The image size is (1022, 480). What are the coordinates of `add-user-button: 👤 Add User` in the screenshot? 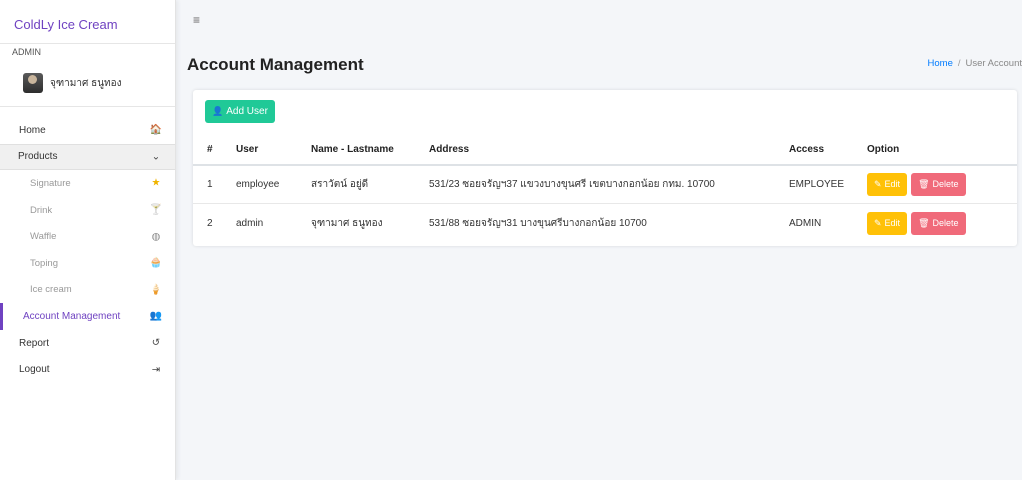 It's located at (240, 111).